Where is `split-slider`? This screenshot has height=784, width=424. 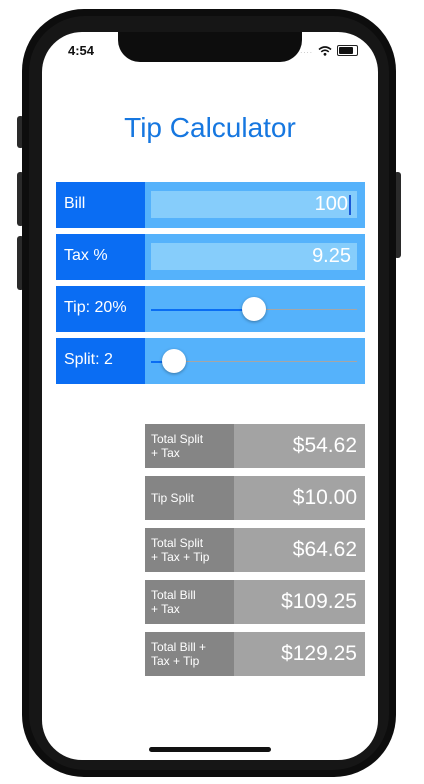 split-slider is located at coordinates (254, 361).